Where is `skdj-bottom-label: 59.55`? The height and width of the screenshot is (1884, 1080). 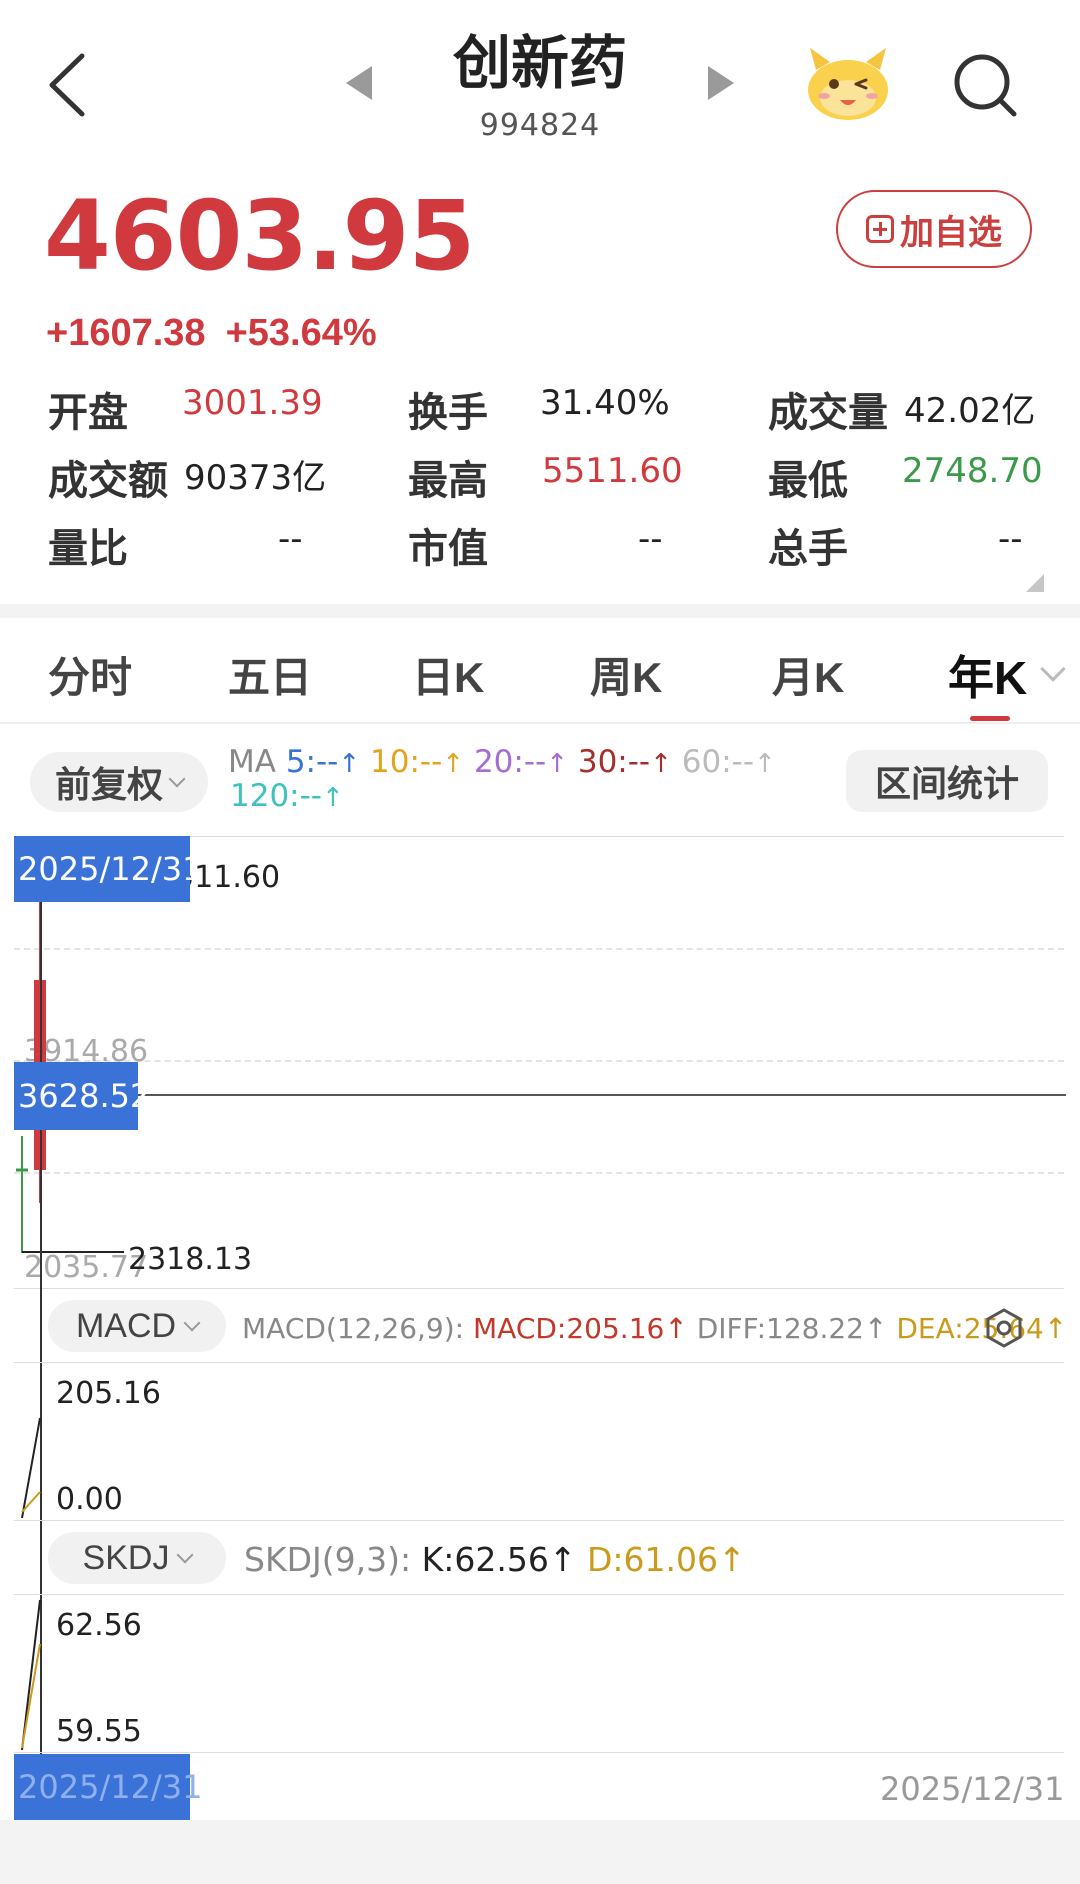
skdj-bottom-label: 59.55 is located at coordinates (99, 1731).